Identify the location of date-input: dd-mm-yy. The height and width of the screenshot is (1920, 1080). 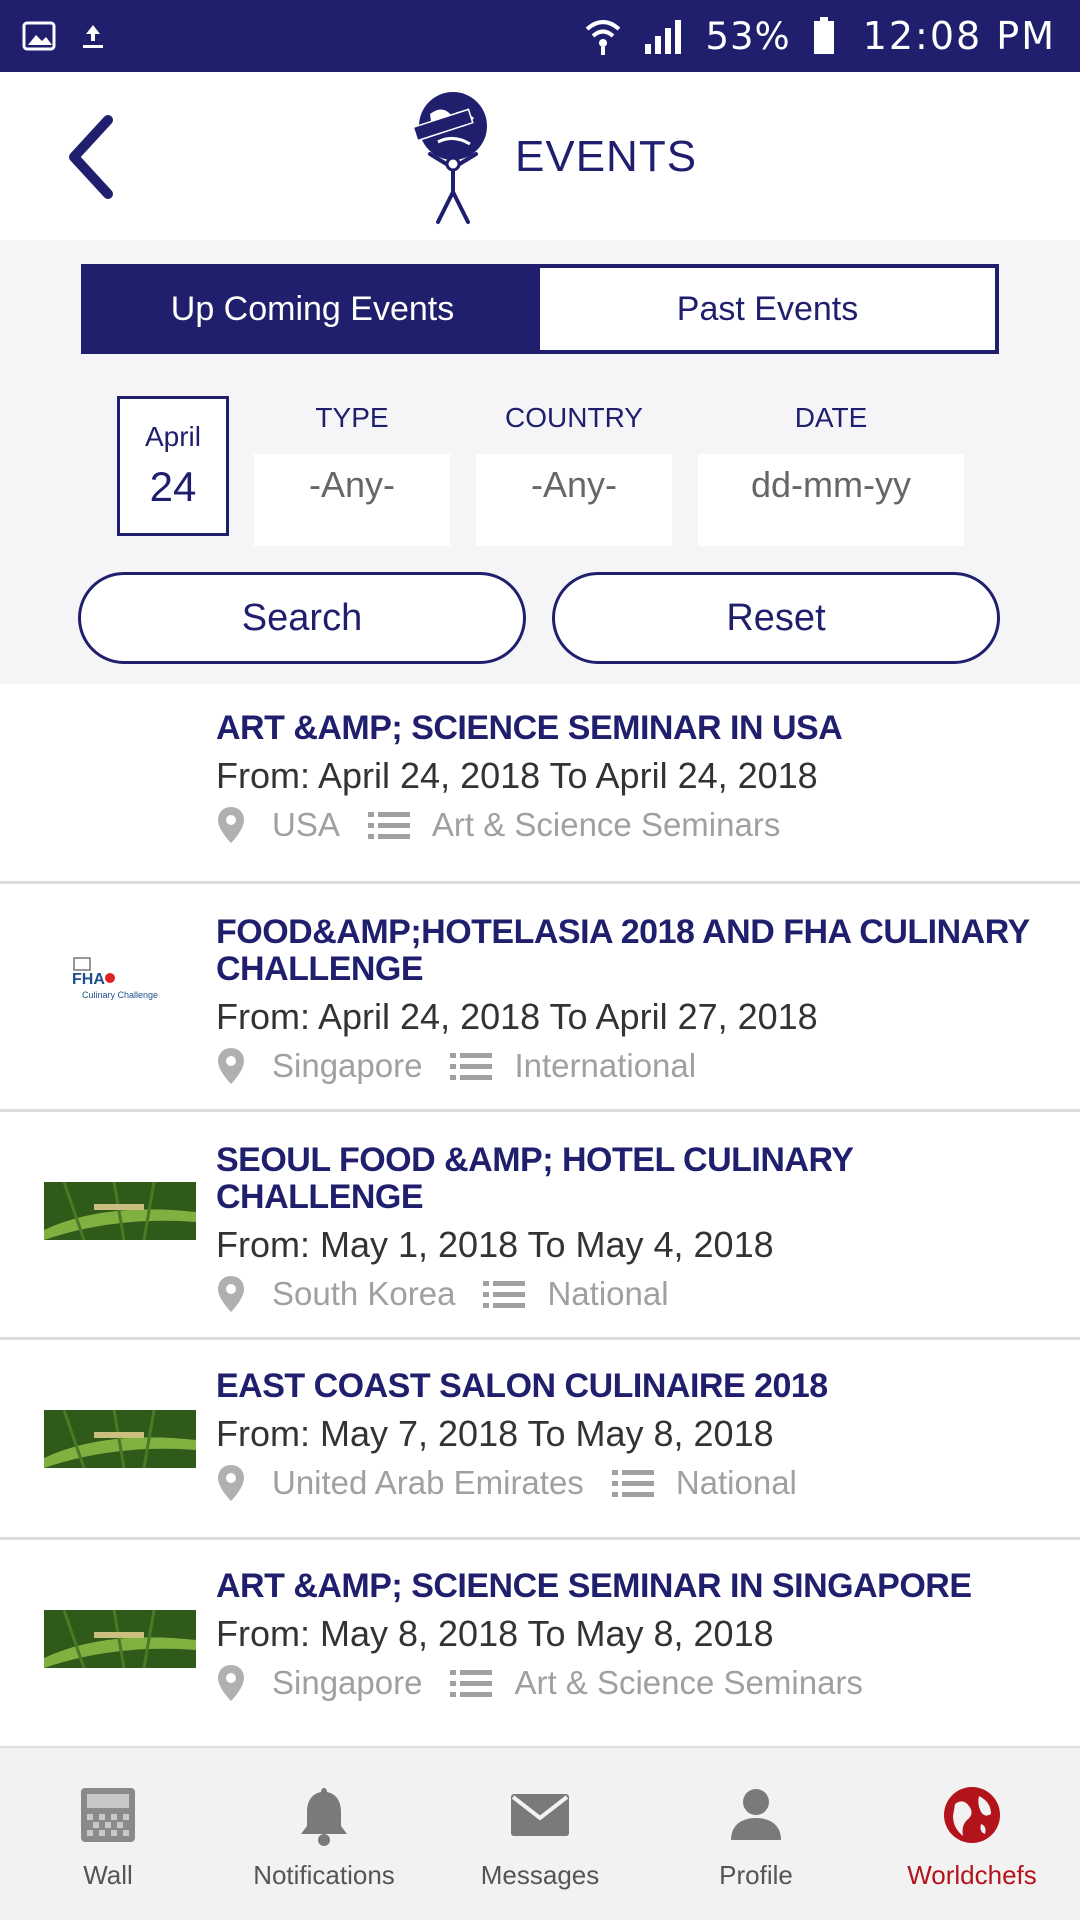
(831, 500).